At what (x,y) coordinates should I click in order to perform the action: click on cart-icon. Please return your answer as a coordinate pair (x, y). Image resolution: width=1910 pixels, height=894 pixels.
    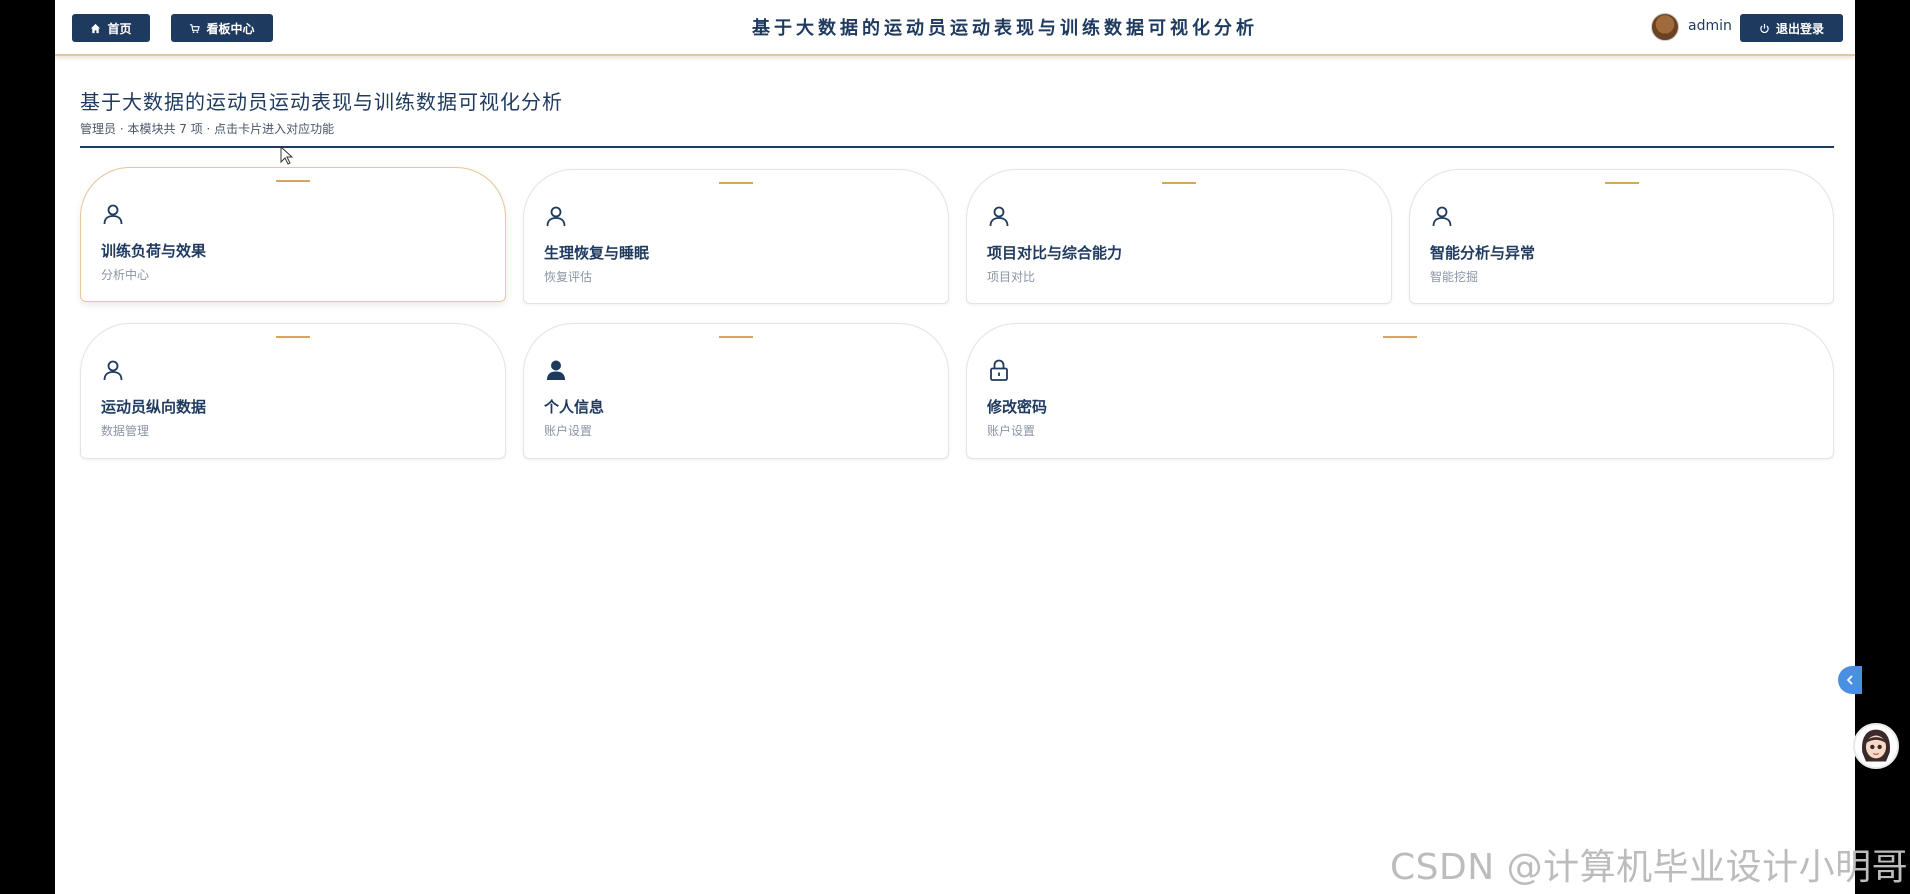
    Looking at the image, I should click on (195, 28).